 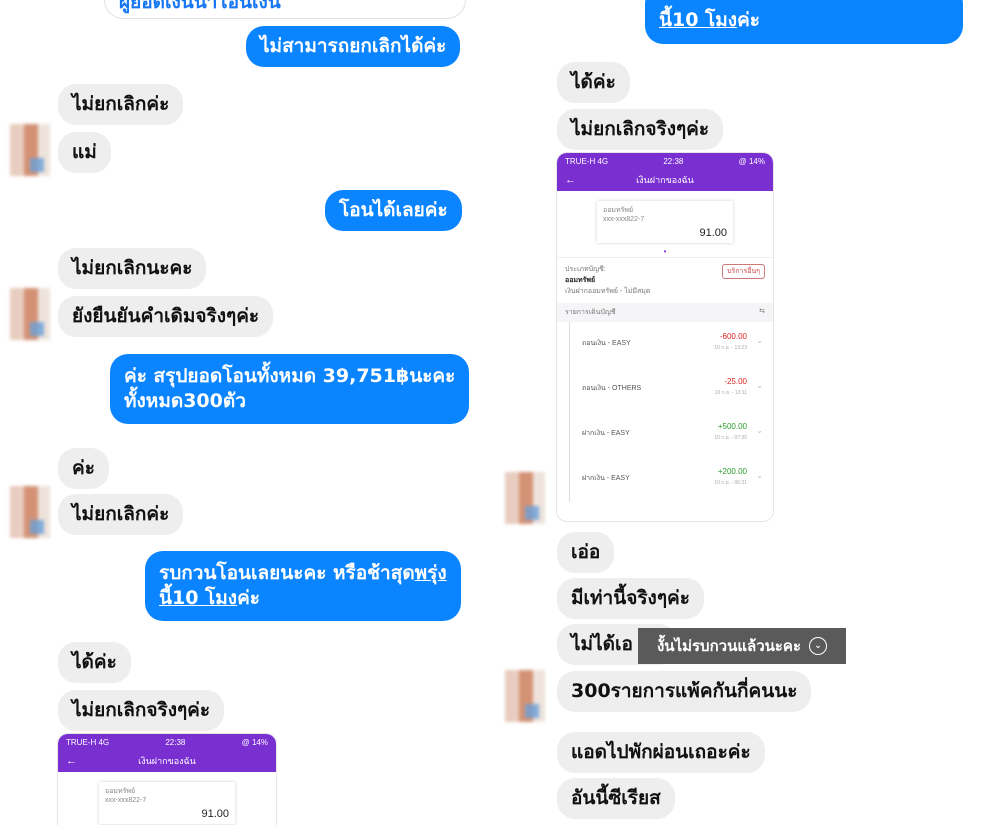 I want to click on message-bubble-in: 300รายการแพ้คกันกี่คนนะ, so click(x=684, y=691).